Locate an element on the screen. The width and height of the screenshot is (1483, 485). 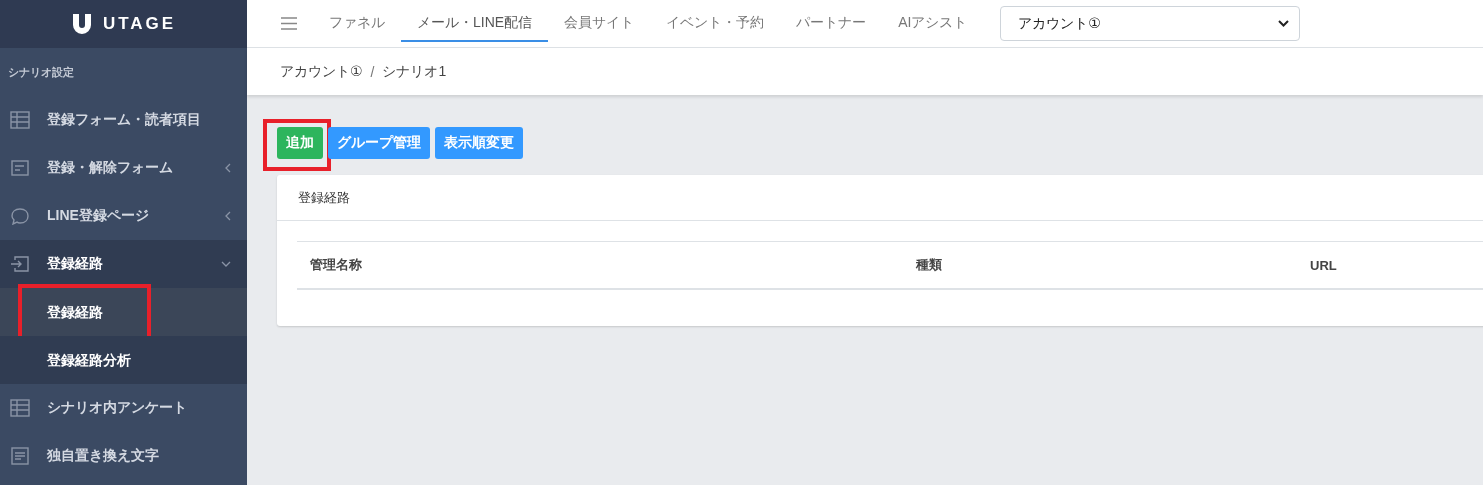
breadcrumb-item: シナリオ1 is located at coordinates (414, 71).